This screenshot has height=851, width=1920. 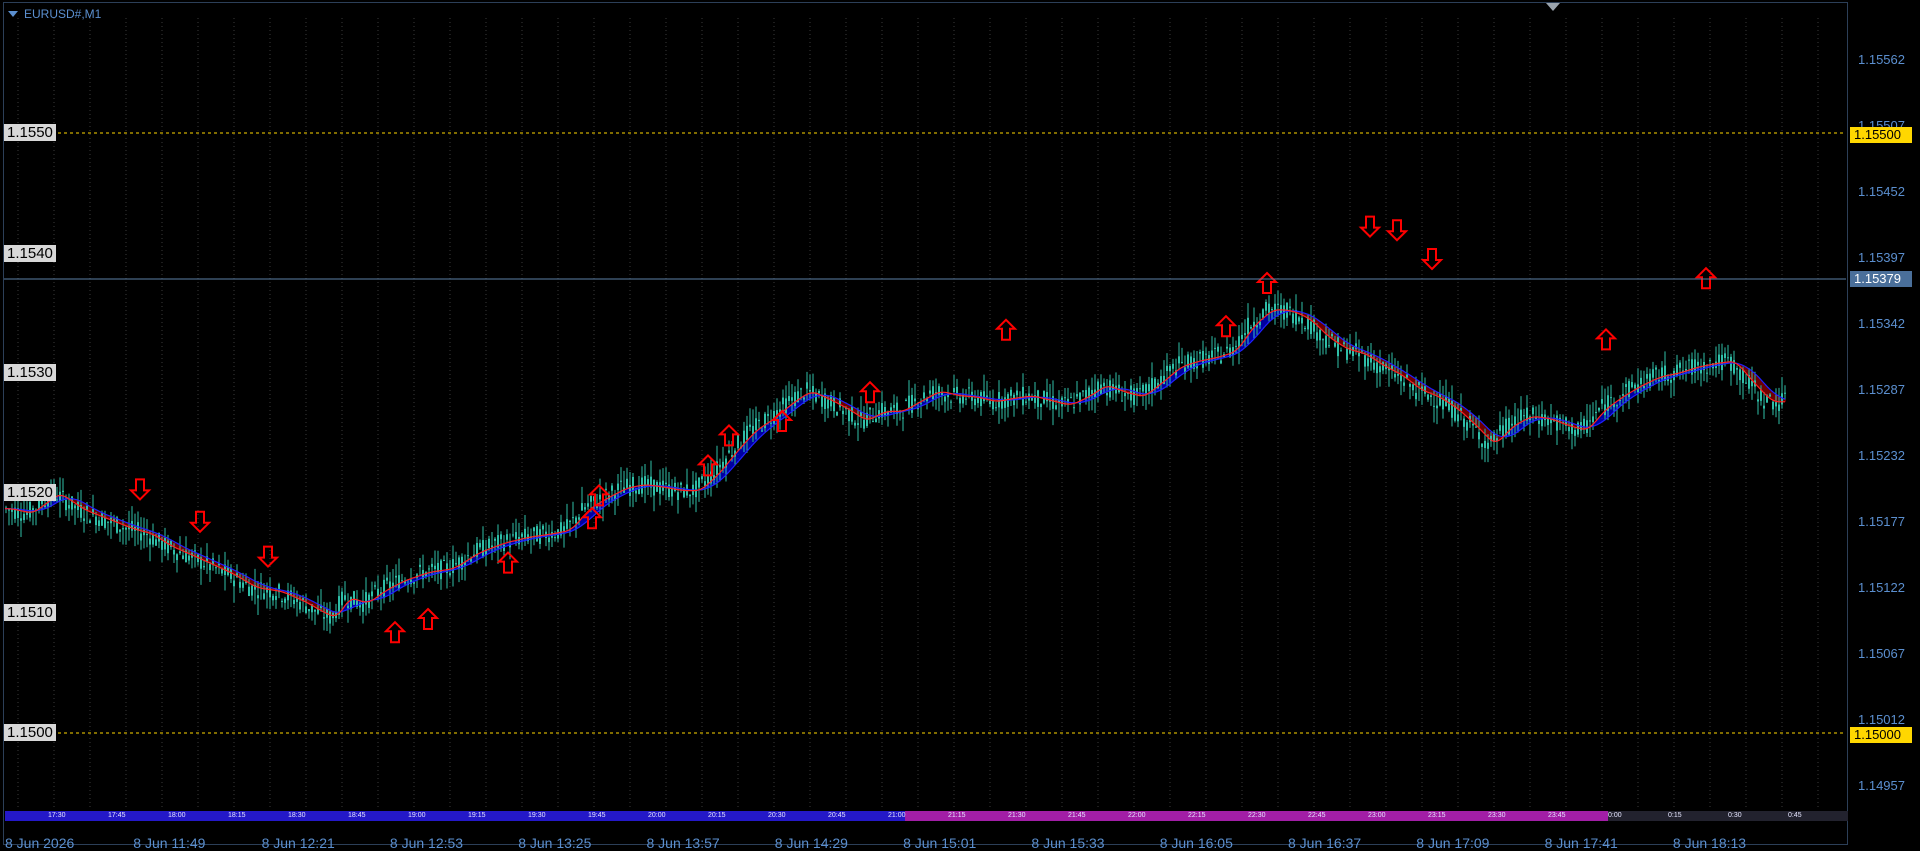 What do you see at coordinates (63, 14) in the screenshot?
I see `symbol-timeframe-label: EURUSD#,M1` at bounding box center [63, 14].